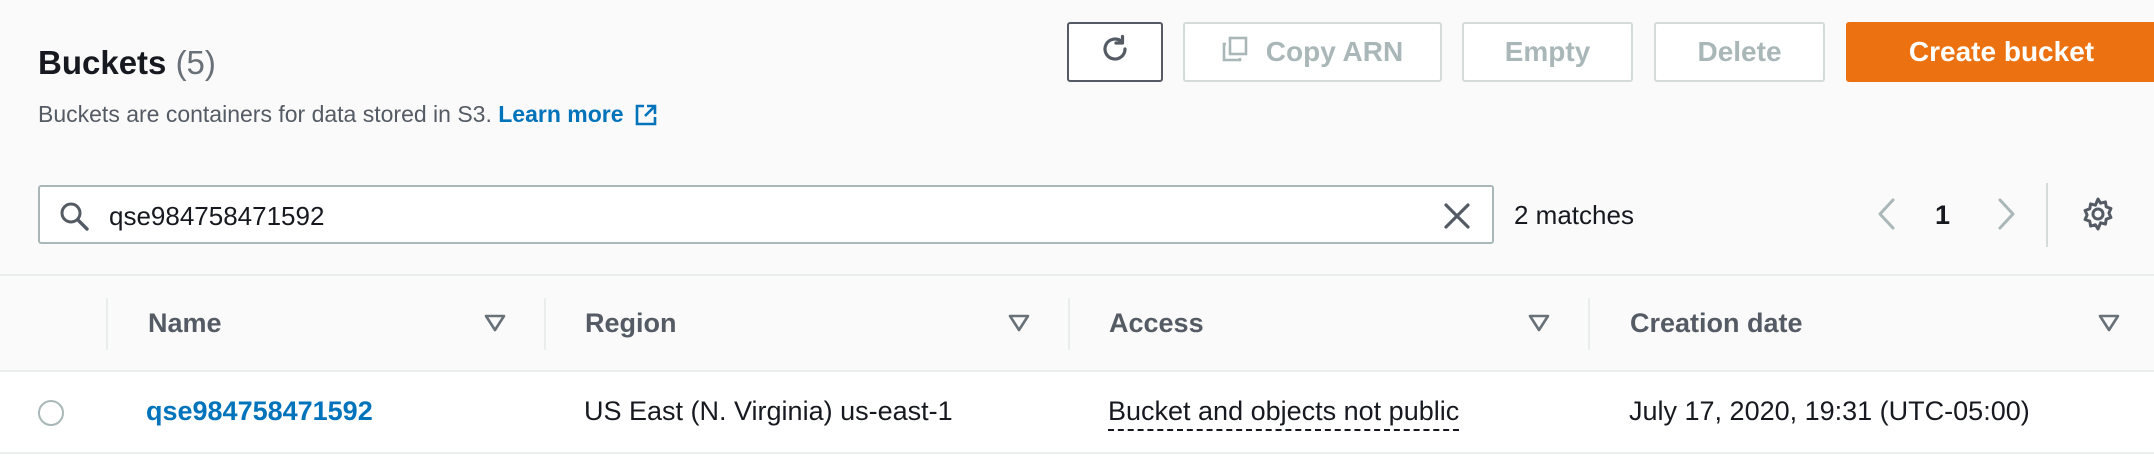 This screenshot has height=468, width=2154. I want to click on column-header-creation-date: Creation date, so click(1716, 323).